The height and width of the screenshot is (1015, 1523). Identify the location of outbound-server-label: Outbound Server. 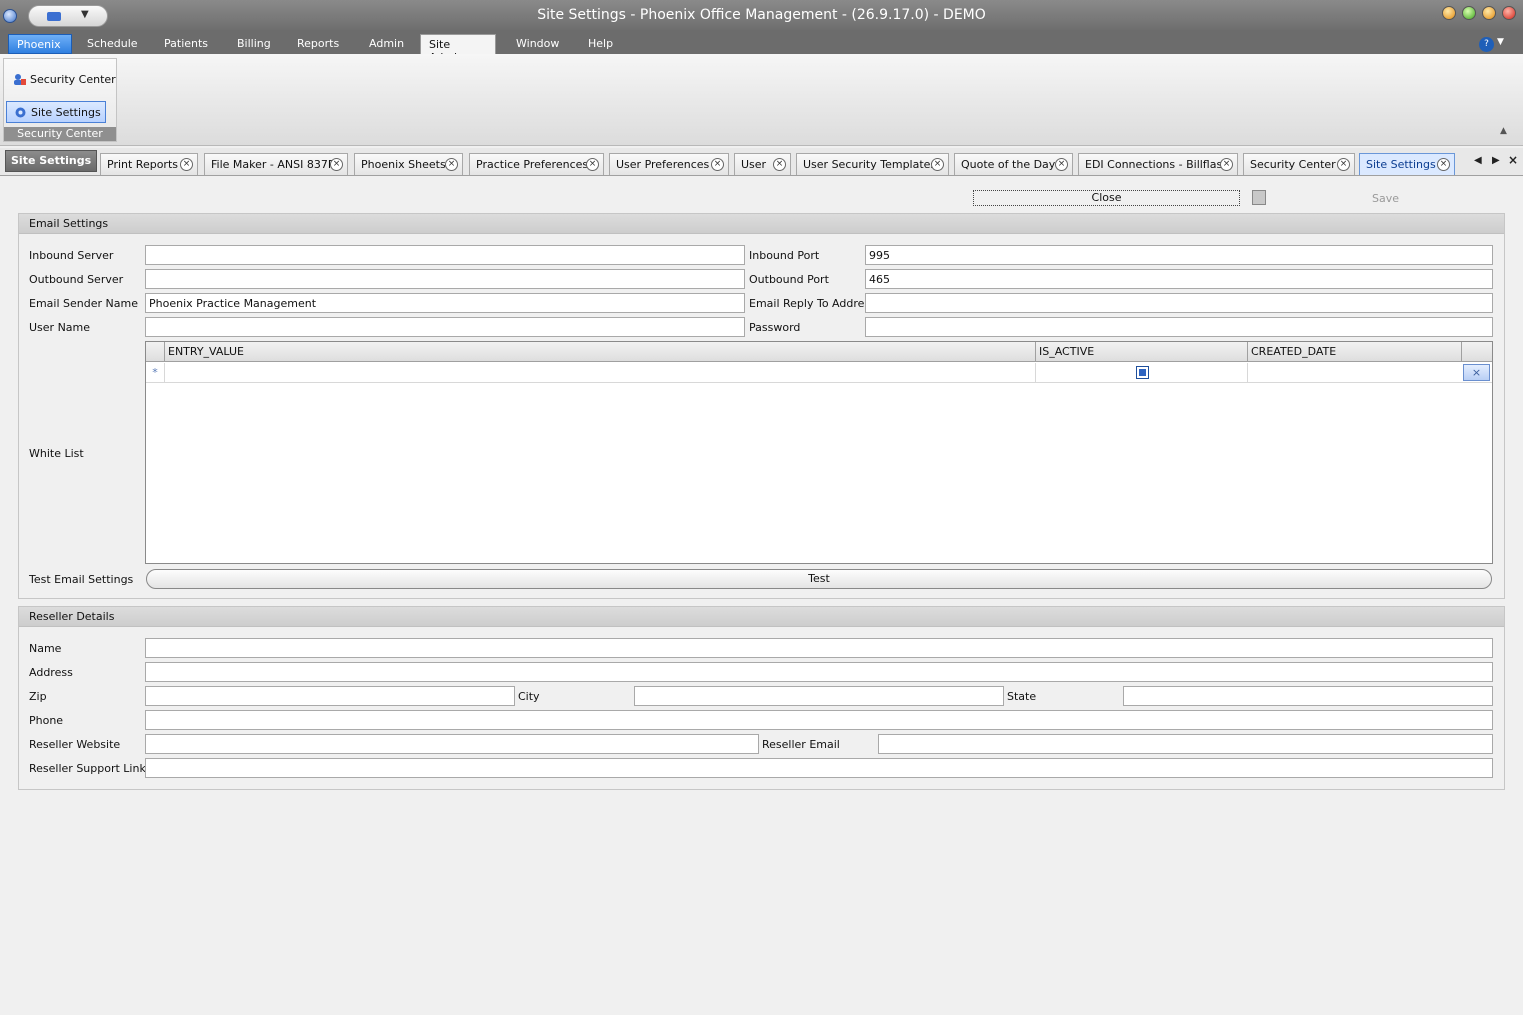
(76, 279).